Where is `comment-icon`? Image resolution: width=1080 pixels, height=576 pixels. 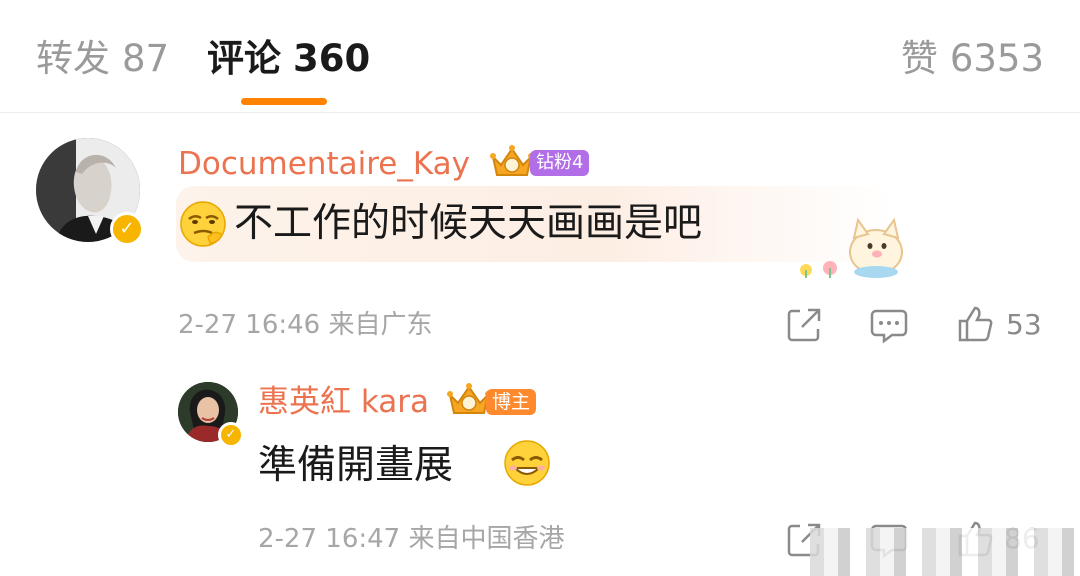 comment-icon is located at coordinates (889, 326).